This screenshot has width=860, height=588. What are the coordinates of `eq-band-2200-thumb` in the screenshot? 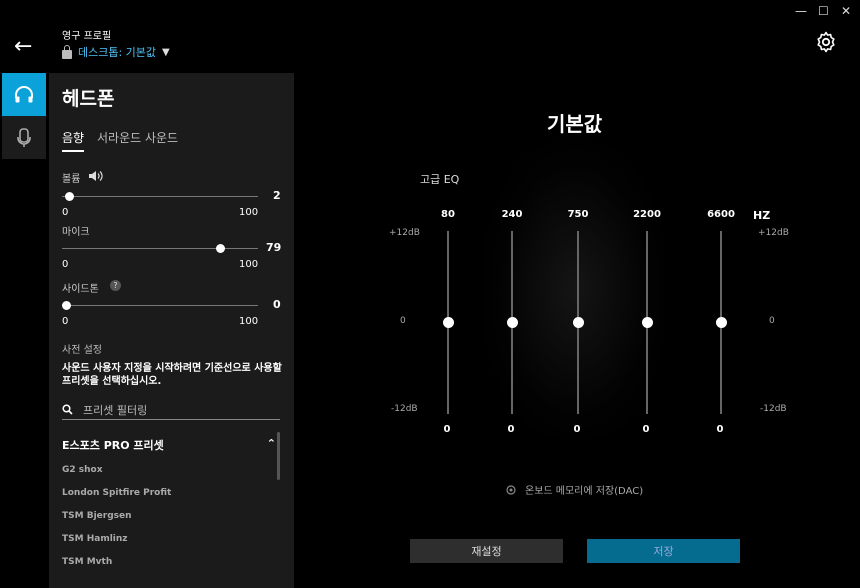 It's located at (647, 322).